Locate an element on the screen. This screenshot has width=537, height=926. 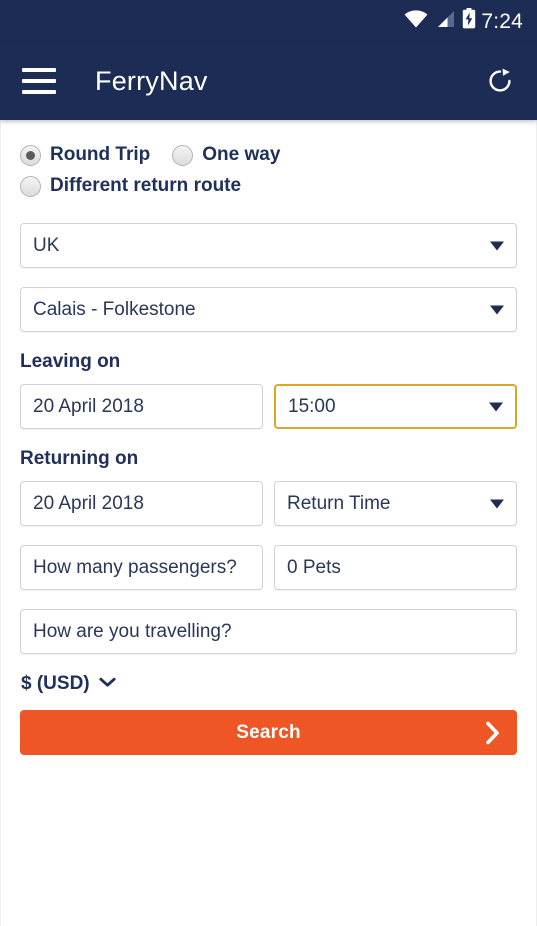
passengers-select: How many passengers? is located at coordinates (141, 567).